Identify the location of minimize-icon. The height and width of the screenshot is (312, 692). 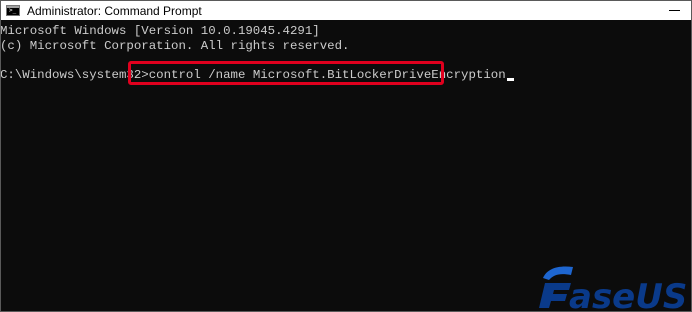
(674, 10).